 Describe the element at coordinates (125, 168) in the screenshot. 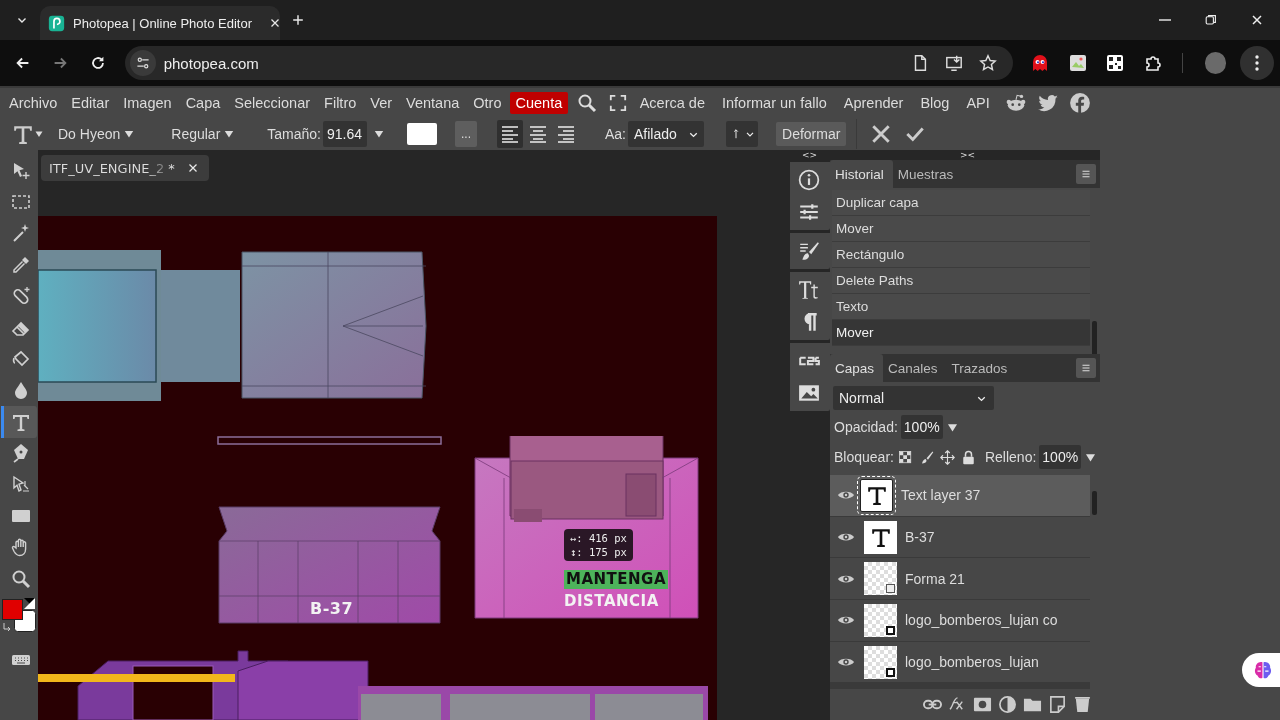

I see `document-tab: ITF_UV_ENGINE_2 *` at that location.